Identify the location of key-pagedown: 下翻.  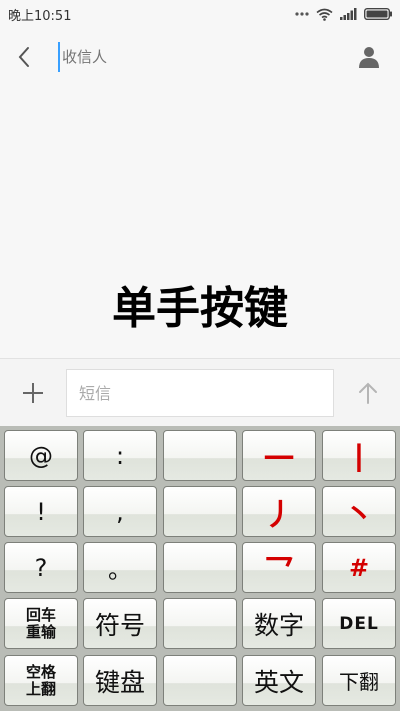
(359, 680).